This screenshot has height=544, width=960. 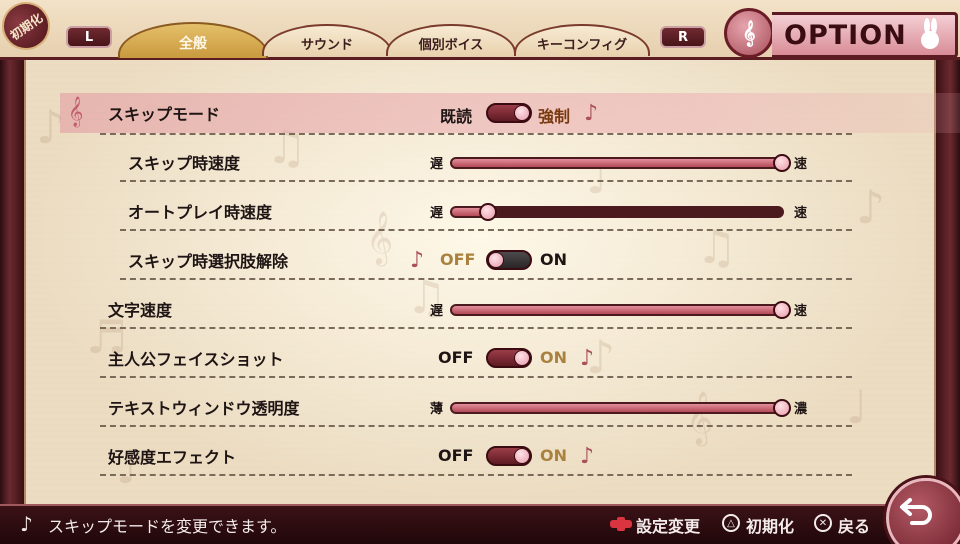 I want to click on setting-row-auto-speed: オートプレイ時速度 遅 速, so click(x=486, y=211).